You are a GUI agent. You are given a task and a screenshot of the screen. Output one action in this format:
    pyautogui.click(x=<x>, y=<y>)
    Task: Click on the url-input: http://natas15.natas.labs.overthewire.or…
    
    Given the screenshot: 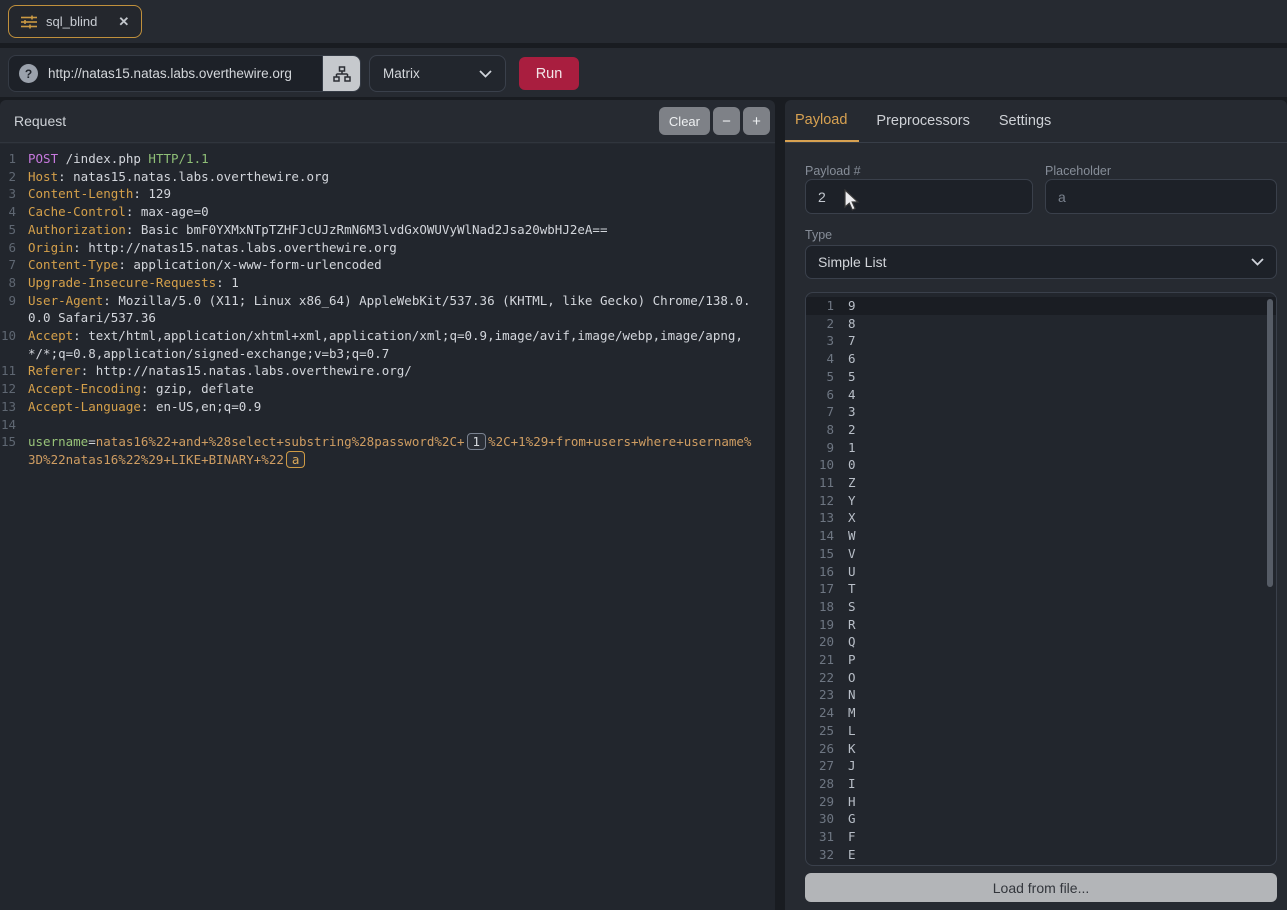 What is the action you would take?
    pyautogui.click(x=170, y=73)
    